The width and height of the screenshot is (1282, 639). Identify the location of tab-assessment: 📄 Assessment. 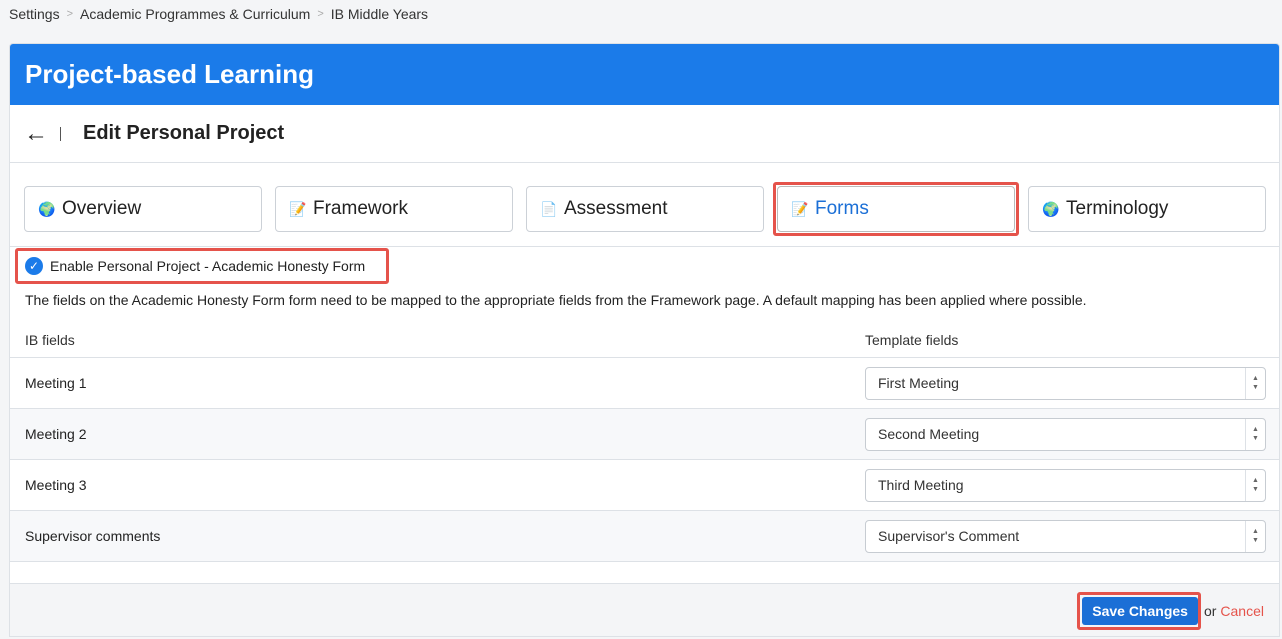
(645, 209).